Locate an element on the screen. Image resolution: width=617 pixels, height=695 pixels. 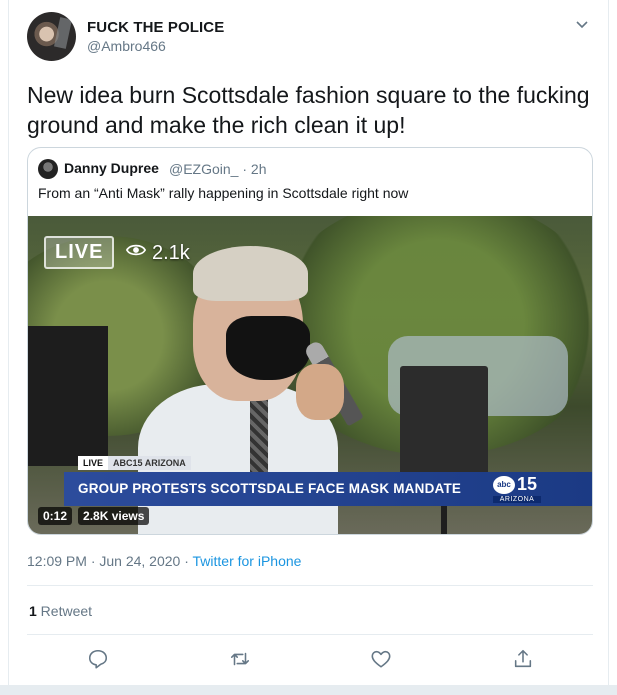
abc-logo-mark: abc is located at coordinates (504, 484).